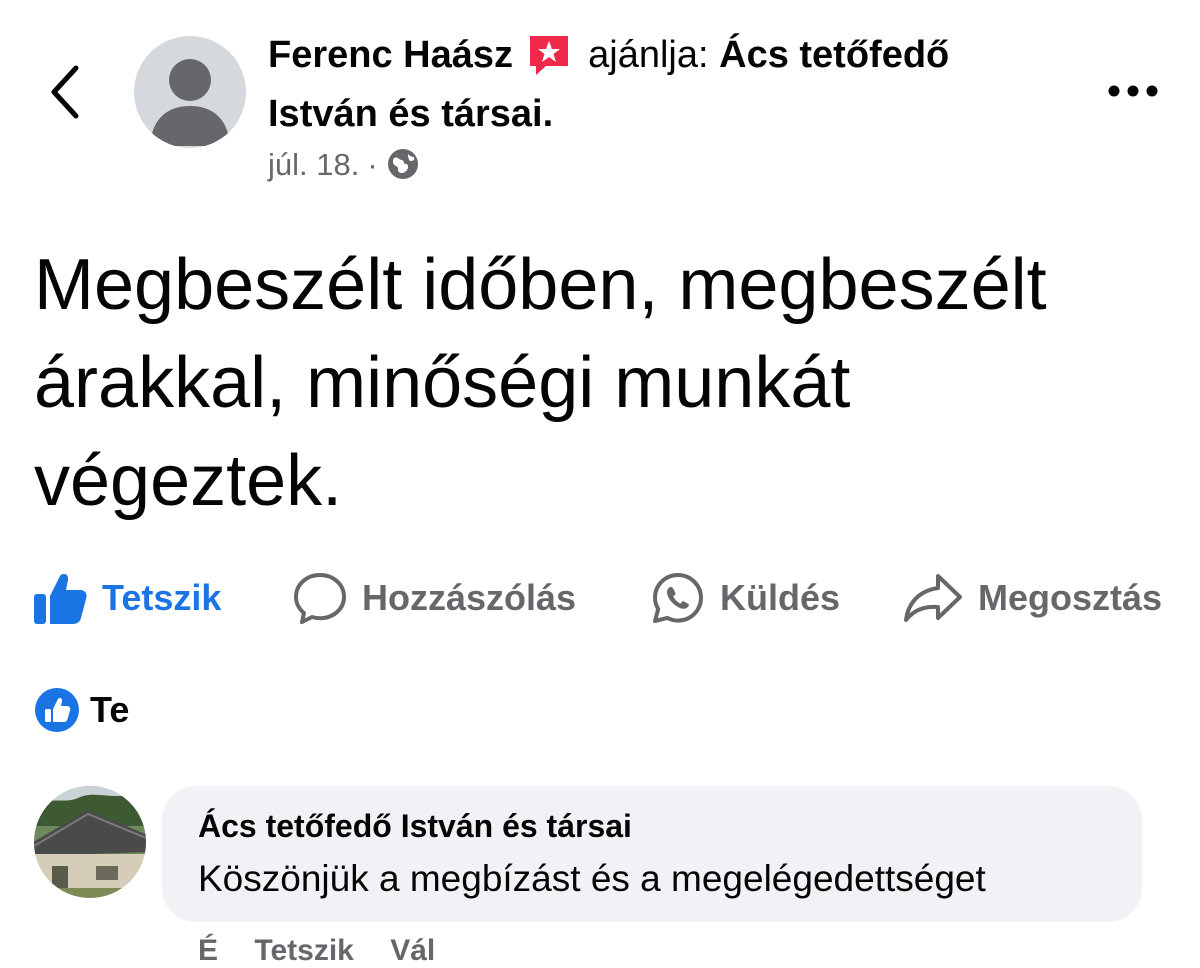 The height and width of the screenshot is (968, 1200). What do you see at coordinates (834, 55) in the screenshot?
I see `page-name-part-1: Ács tetőfedő` at bounding box center [834, 55].